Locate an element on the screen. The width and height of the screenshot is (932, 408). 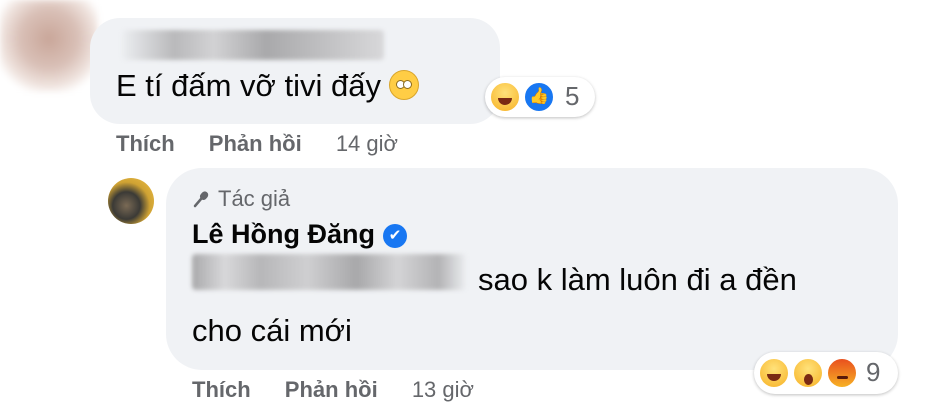
reply-text-line2: cho cái mới is located at coordinates (272, 330).